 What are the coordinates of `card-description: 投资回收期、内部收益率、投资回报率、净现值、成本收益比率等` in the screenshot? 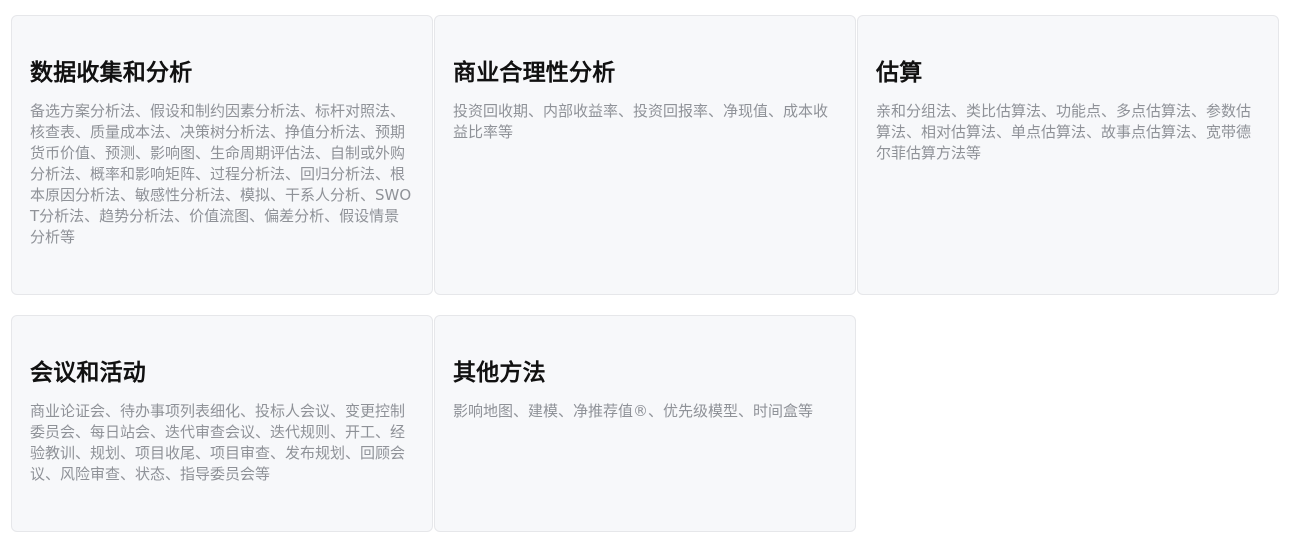 It's located at (641, 121).